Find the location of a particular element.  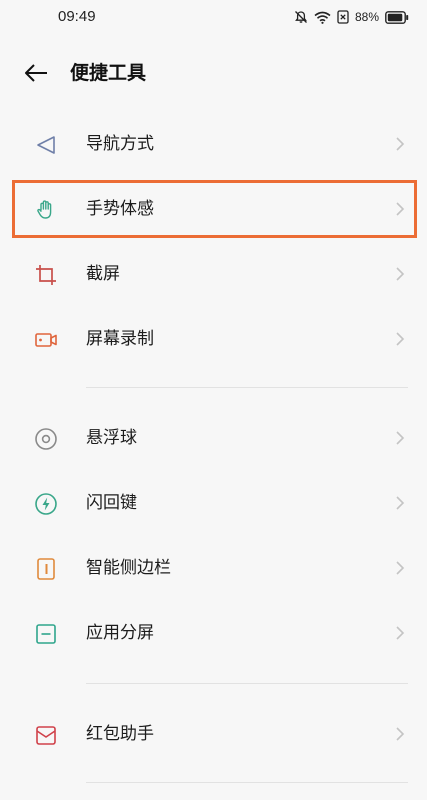

floating-ball-icon is located at coordinates (46, 439).